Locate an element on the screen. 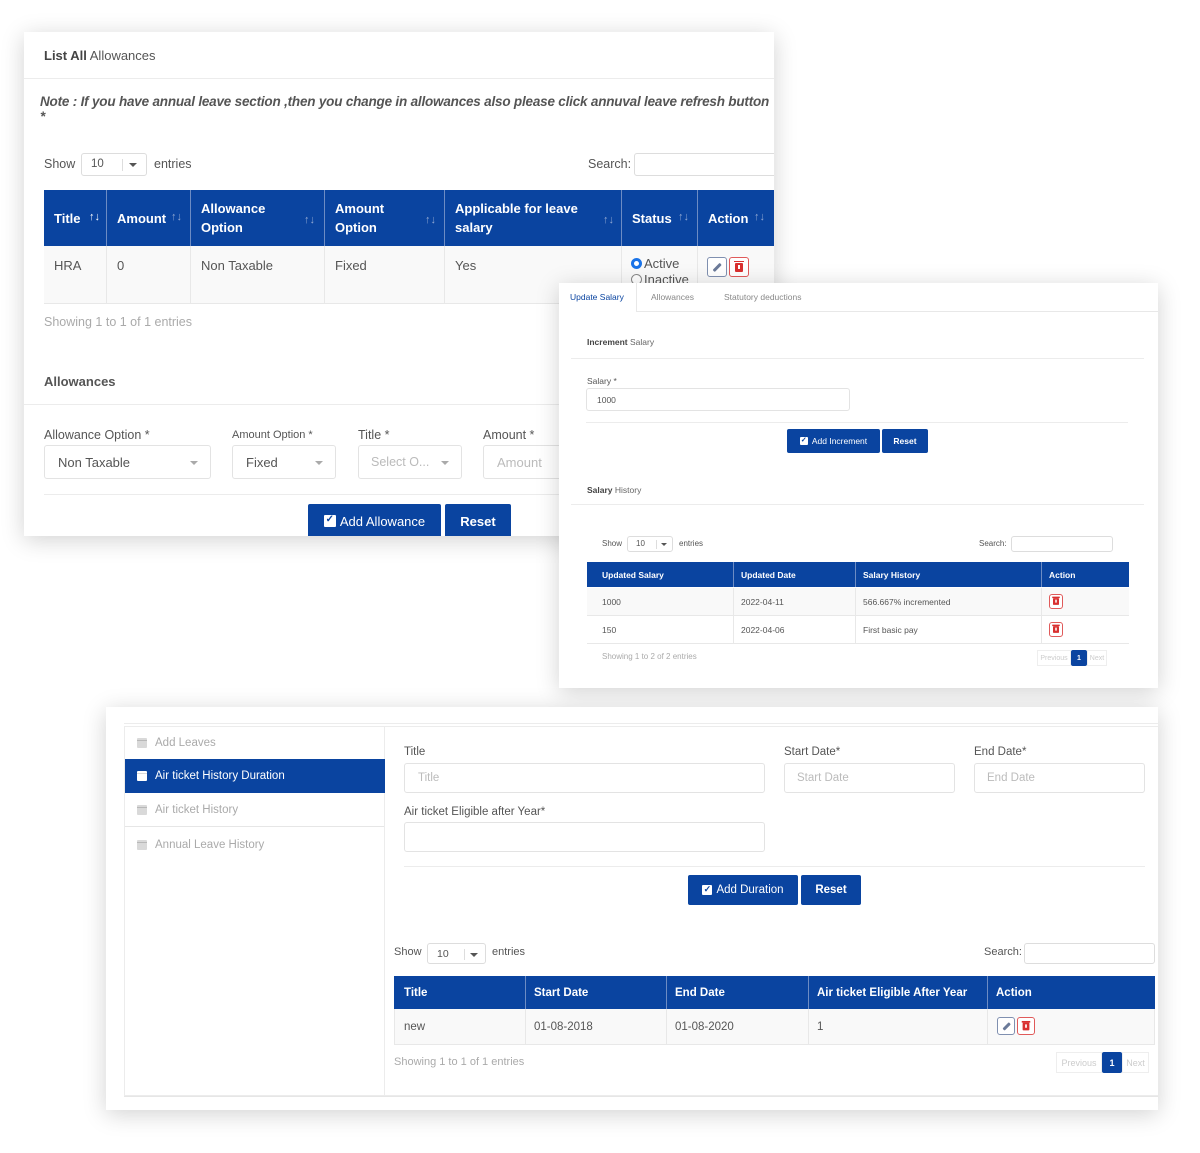 This screenshot has height=1153, width=1200. check-square-icon: ✓ is located at coordinates (329, 520).